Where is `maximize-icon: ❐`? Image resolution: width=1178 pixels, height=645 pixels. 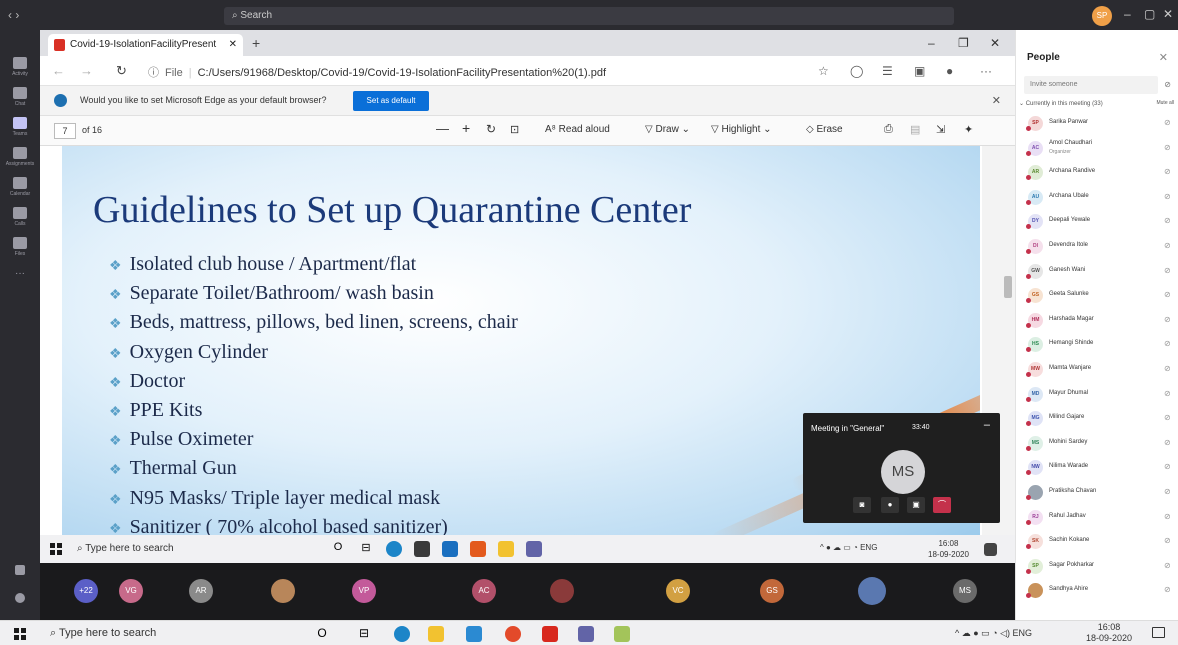
maximize-icon: ❐ is located at coordinates (963, 43).